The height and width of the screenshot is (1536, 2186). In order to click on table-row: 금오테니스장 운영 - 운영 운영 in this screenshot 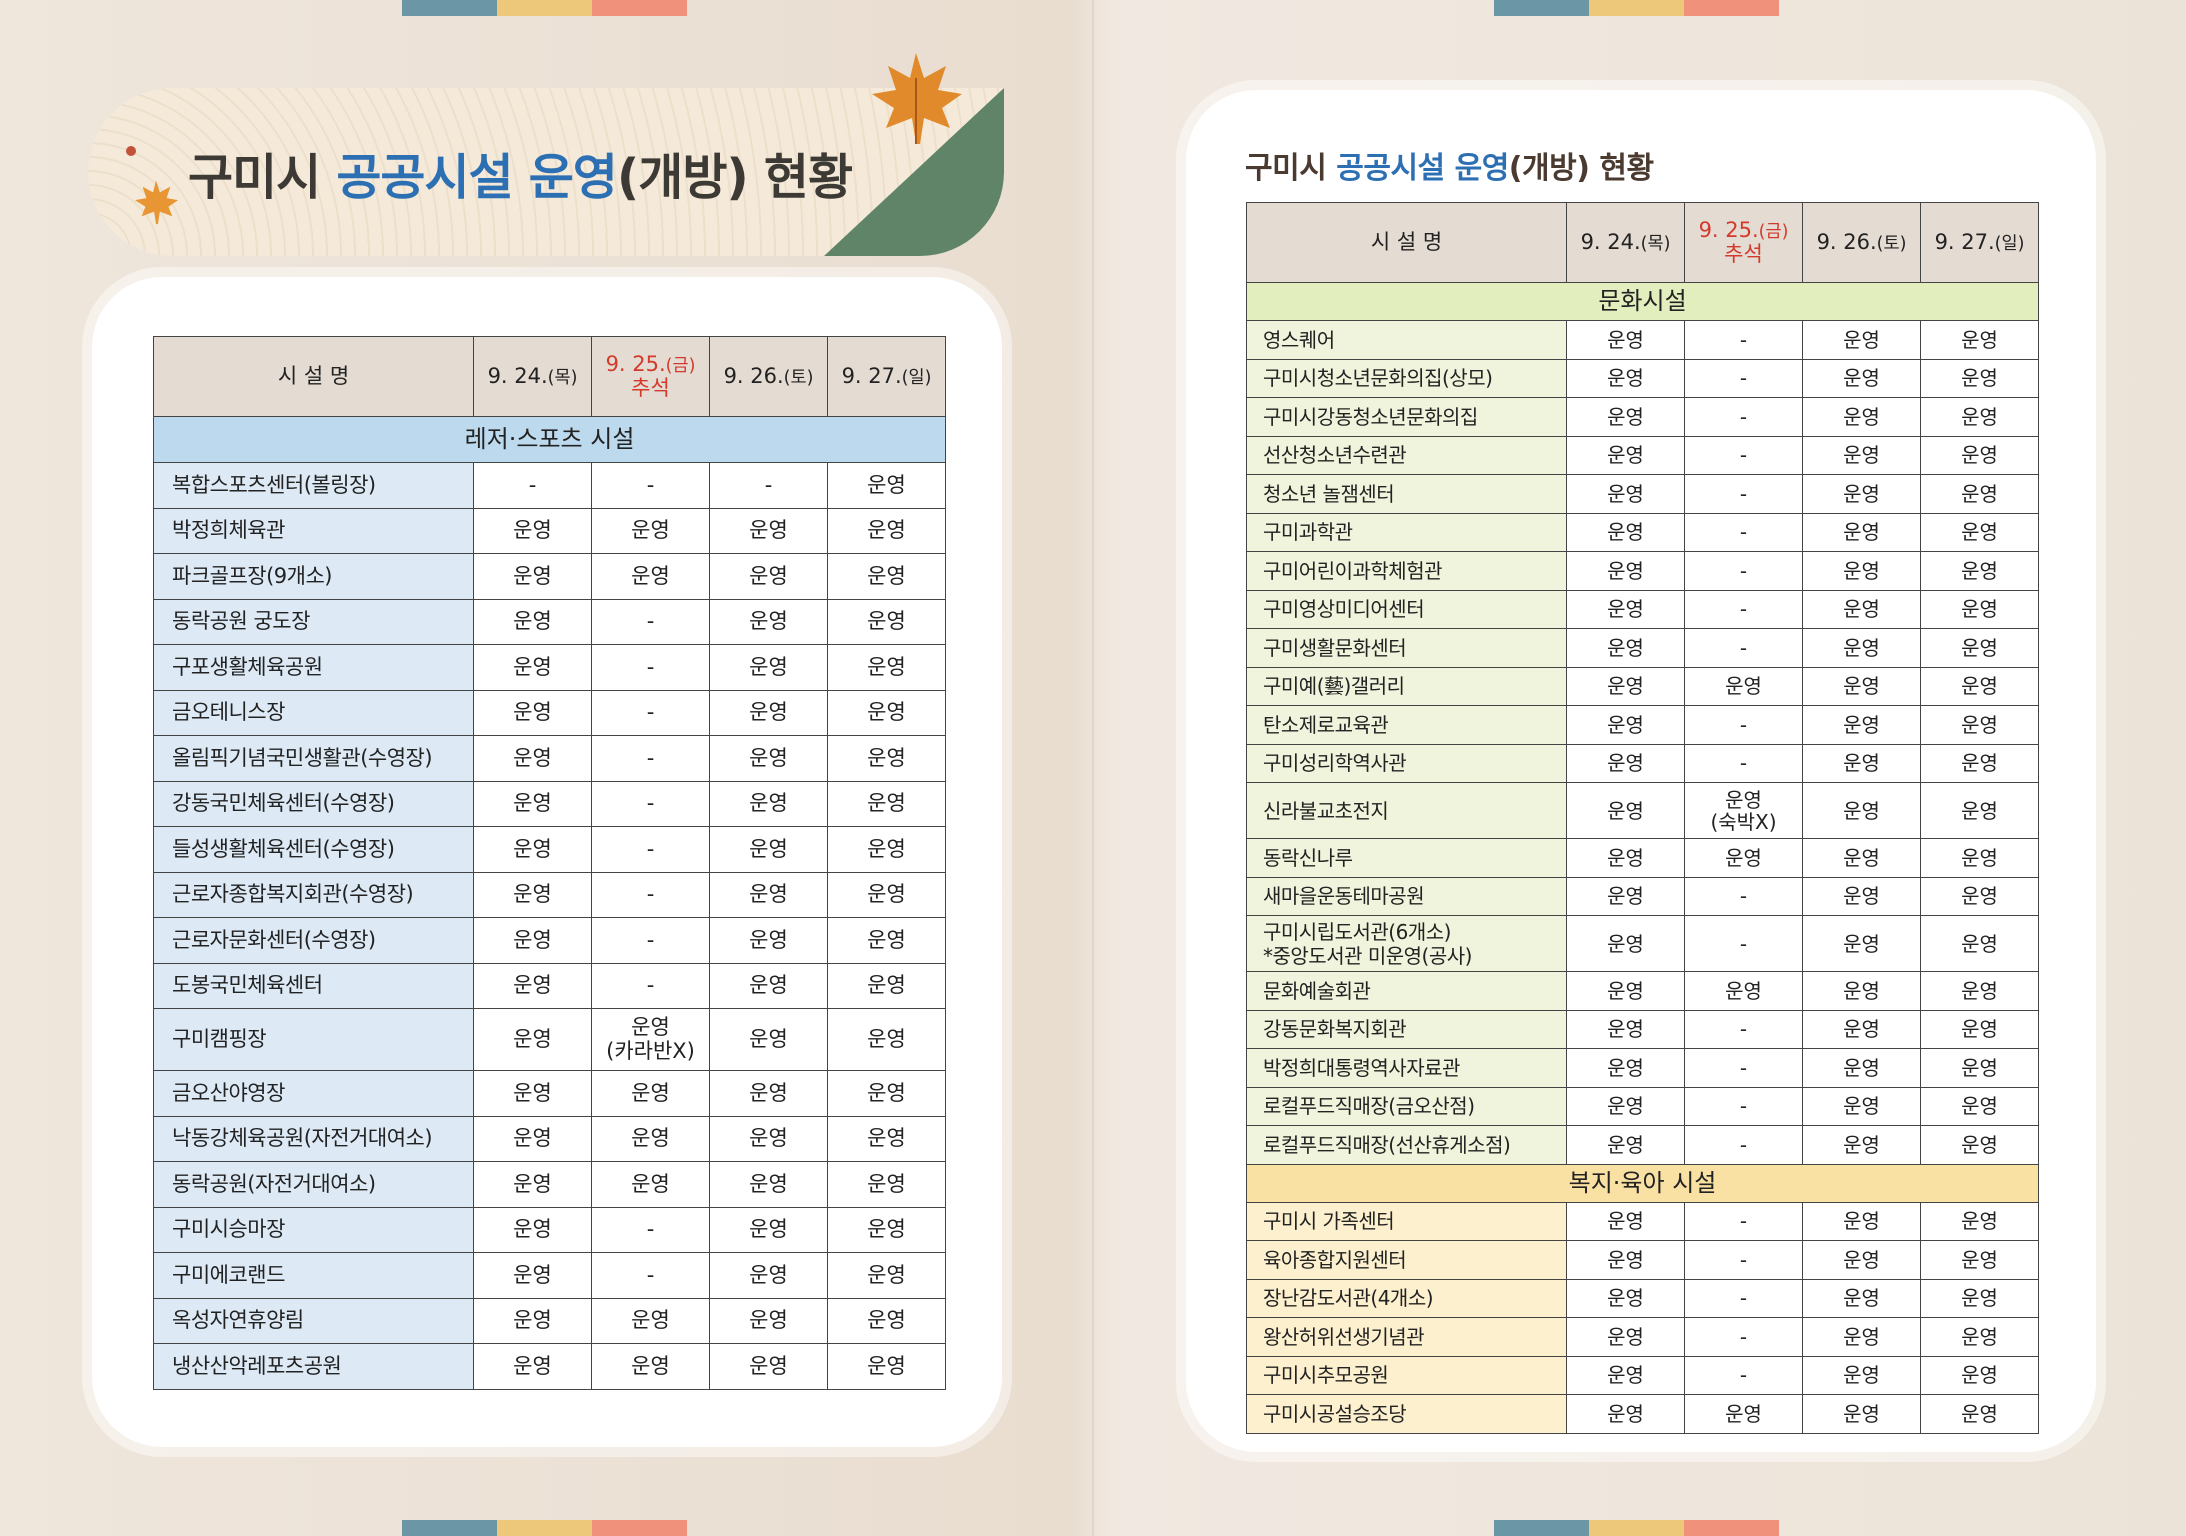, I will do `click(549, 712)`.